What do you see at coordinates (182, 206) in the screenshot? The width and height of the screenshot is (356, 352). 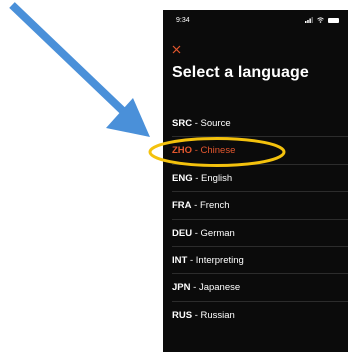 I see `language-code: FRA` at bounding box center [182, 206].